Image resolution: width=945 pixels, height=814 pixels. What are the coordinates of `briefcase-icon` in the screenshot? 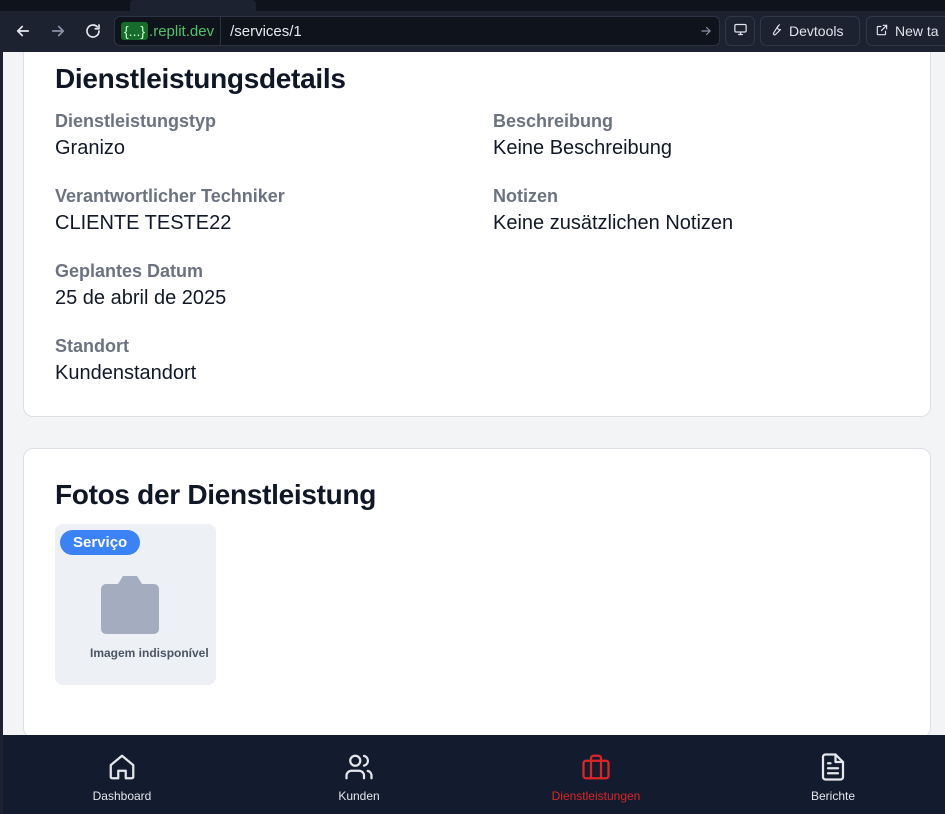 It's located at (596, 767).